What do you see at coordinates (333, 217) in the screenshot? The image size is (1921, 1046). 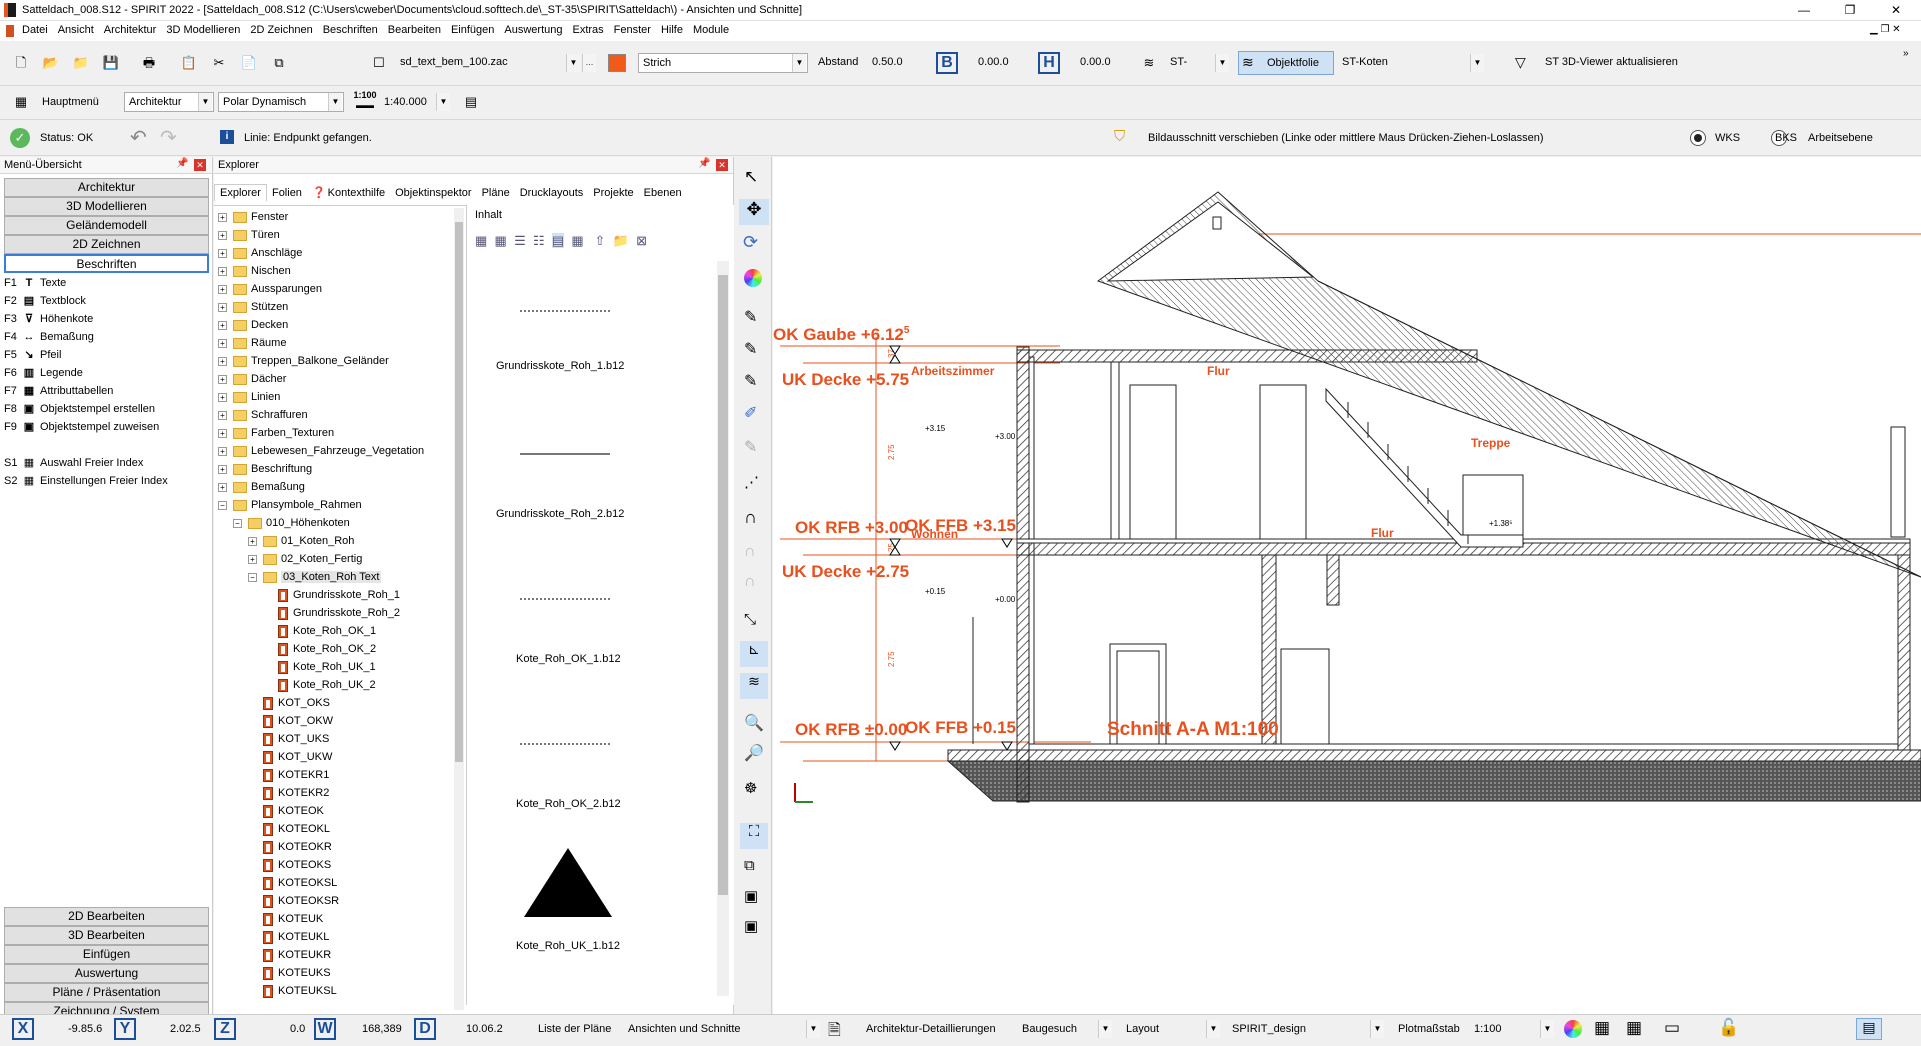 I see `tree-folder: + Fenster` at bounding box center [333, 217].